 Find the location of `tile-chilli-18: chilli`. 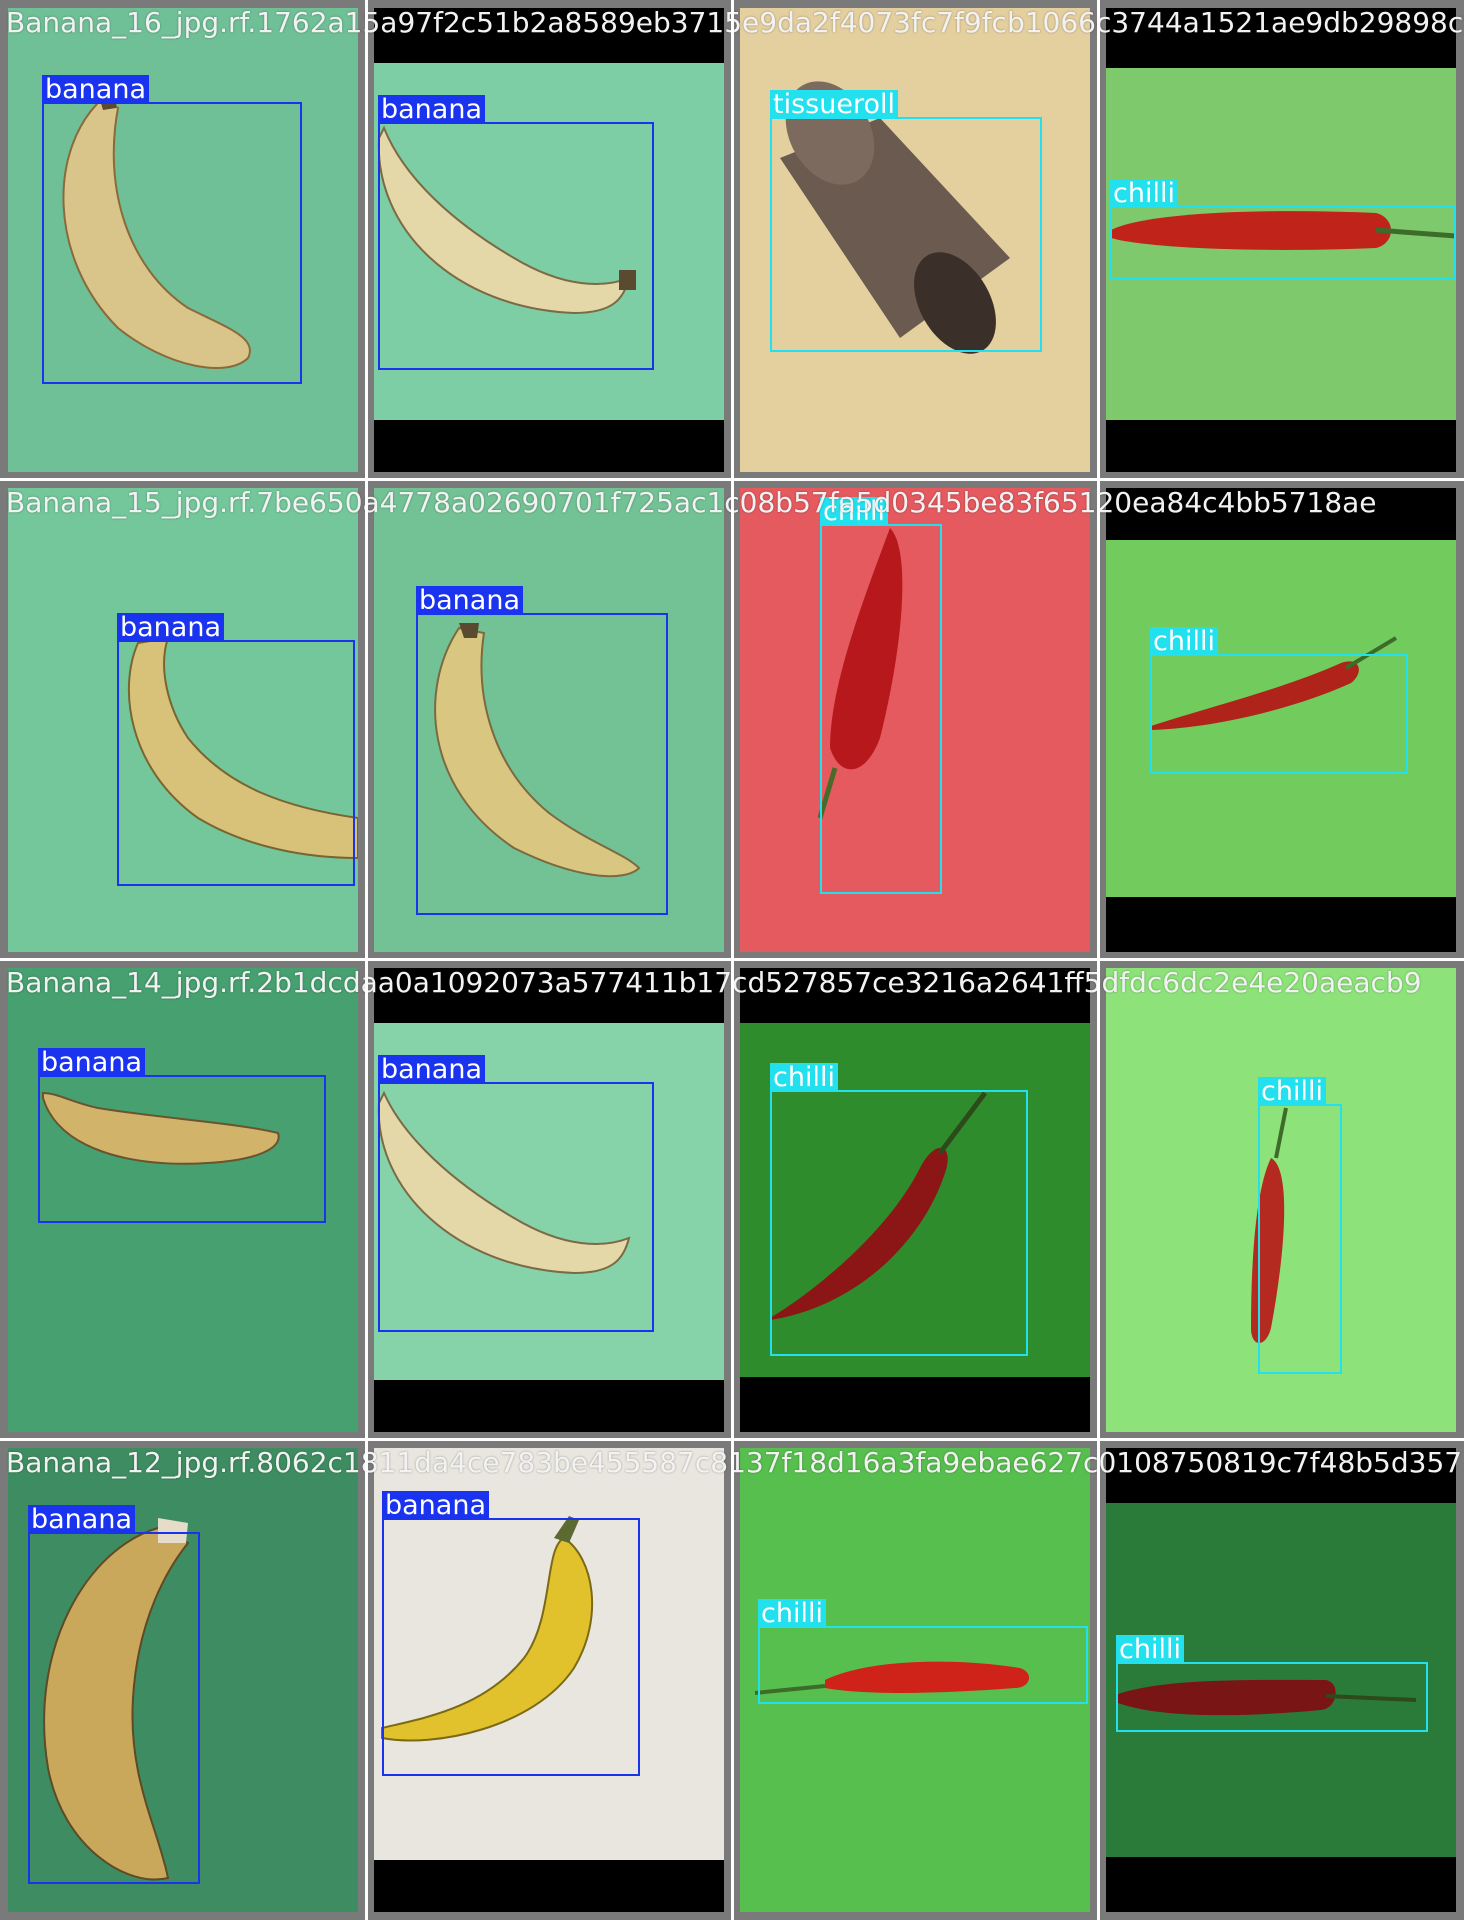

tile-chilli-18: chilli is located at coordinates (915, 1680).